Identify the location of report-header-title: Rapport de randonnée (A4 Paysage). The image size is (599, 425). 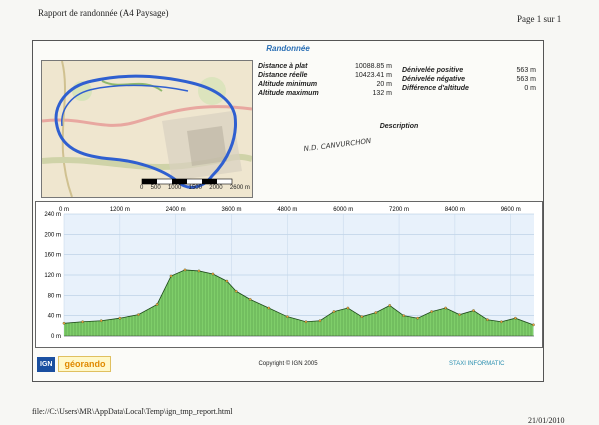
(103, 13).